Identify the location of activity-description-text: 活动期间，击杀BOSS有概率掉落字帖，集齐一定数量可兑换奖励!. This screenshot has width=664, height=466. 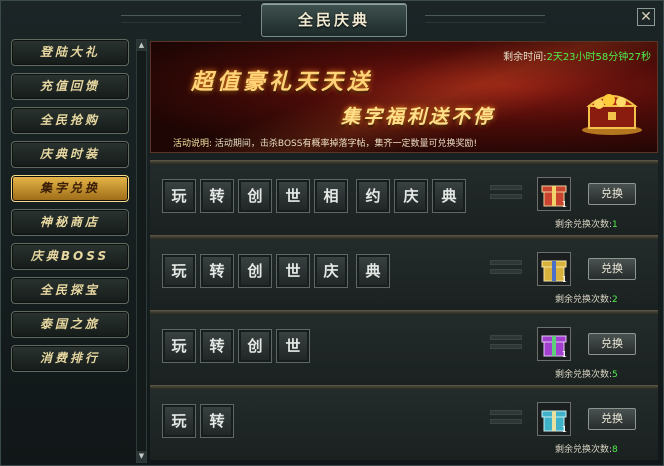
(346, 144).